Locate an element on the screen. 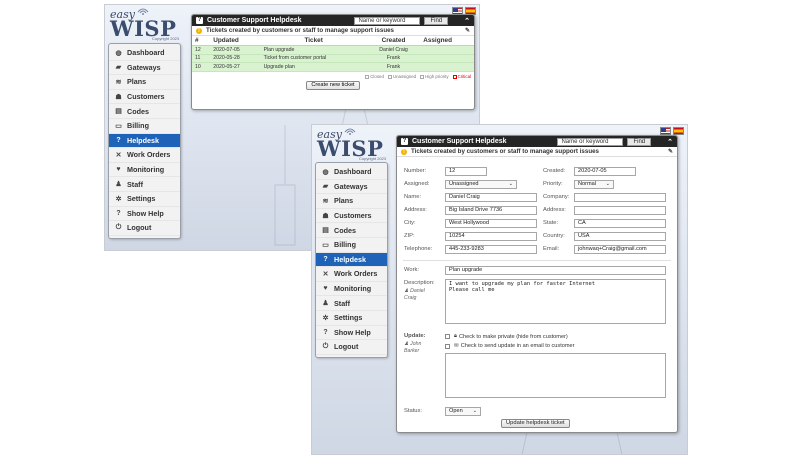 The width and height of the screenshot is (800, 460). envelope-icon: ✉ is located at coordinates (456, 346).